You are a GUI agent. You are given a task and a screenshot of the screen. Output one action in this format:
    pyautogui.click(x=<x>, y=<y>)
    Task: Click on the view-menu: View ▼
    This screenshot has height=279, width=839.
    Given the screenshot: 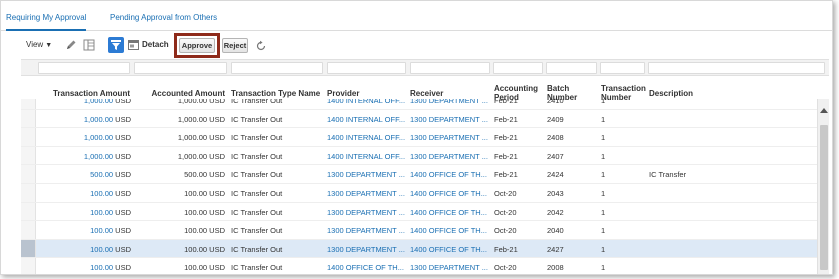 What is the action you would take?
    pyautogui.click(x=39, y=44)
    